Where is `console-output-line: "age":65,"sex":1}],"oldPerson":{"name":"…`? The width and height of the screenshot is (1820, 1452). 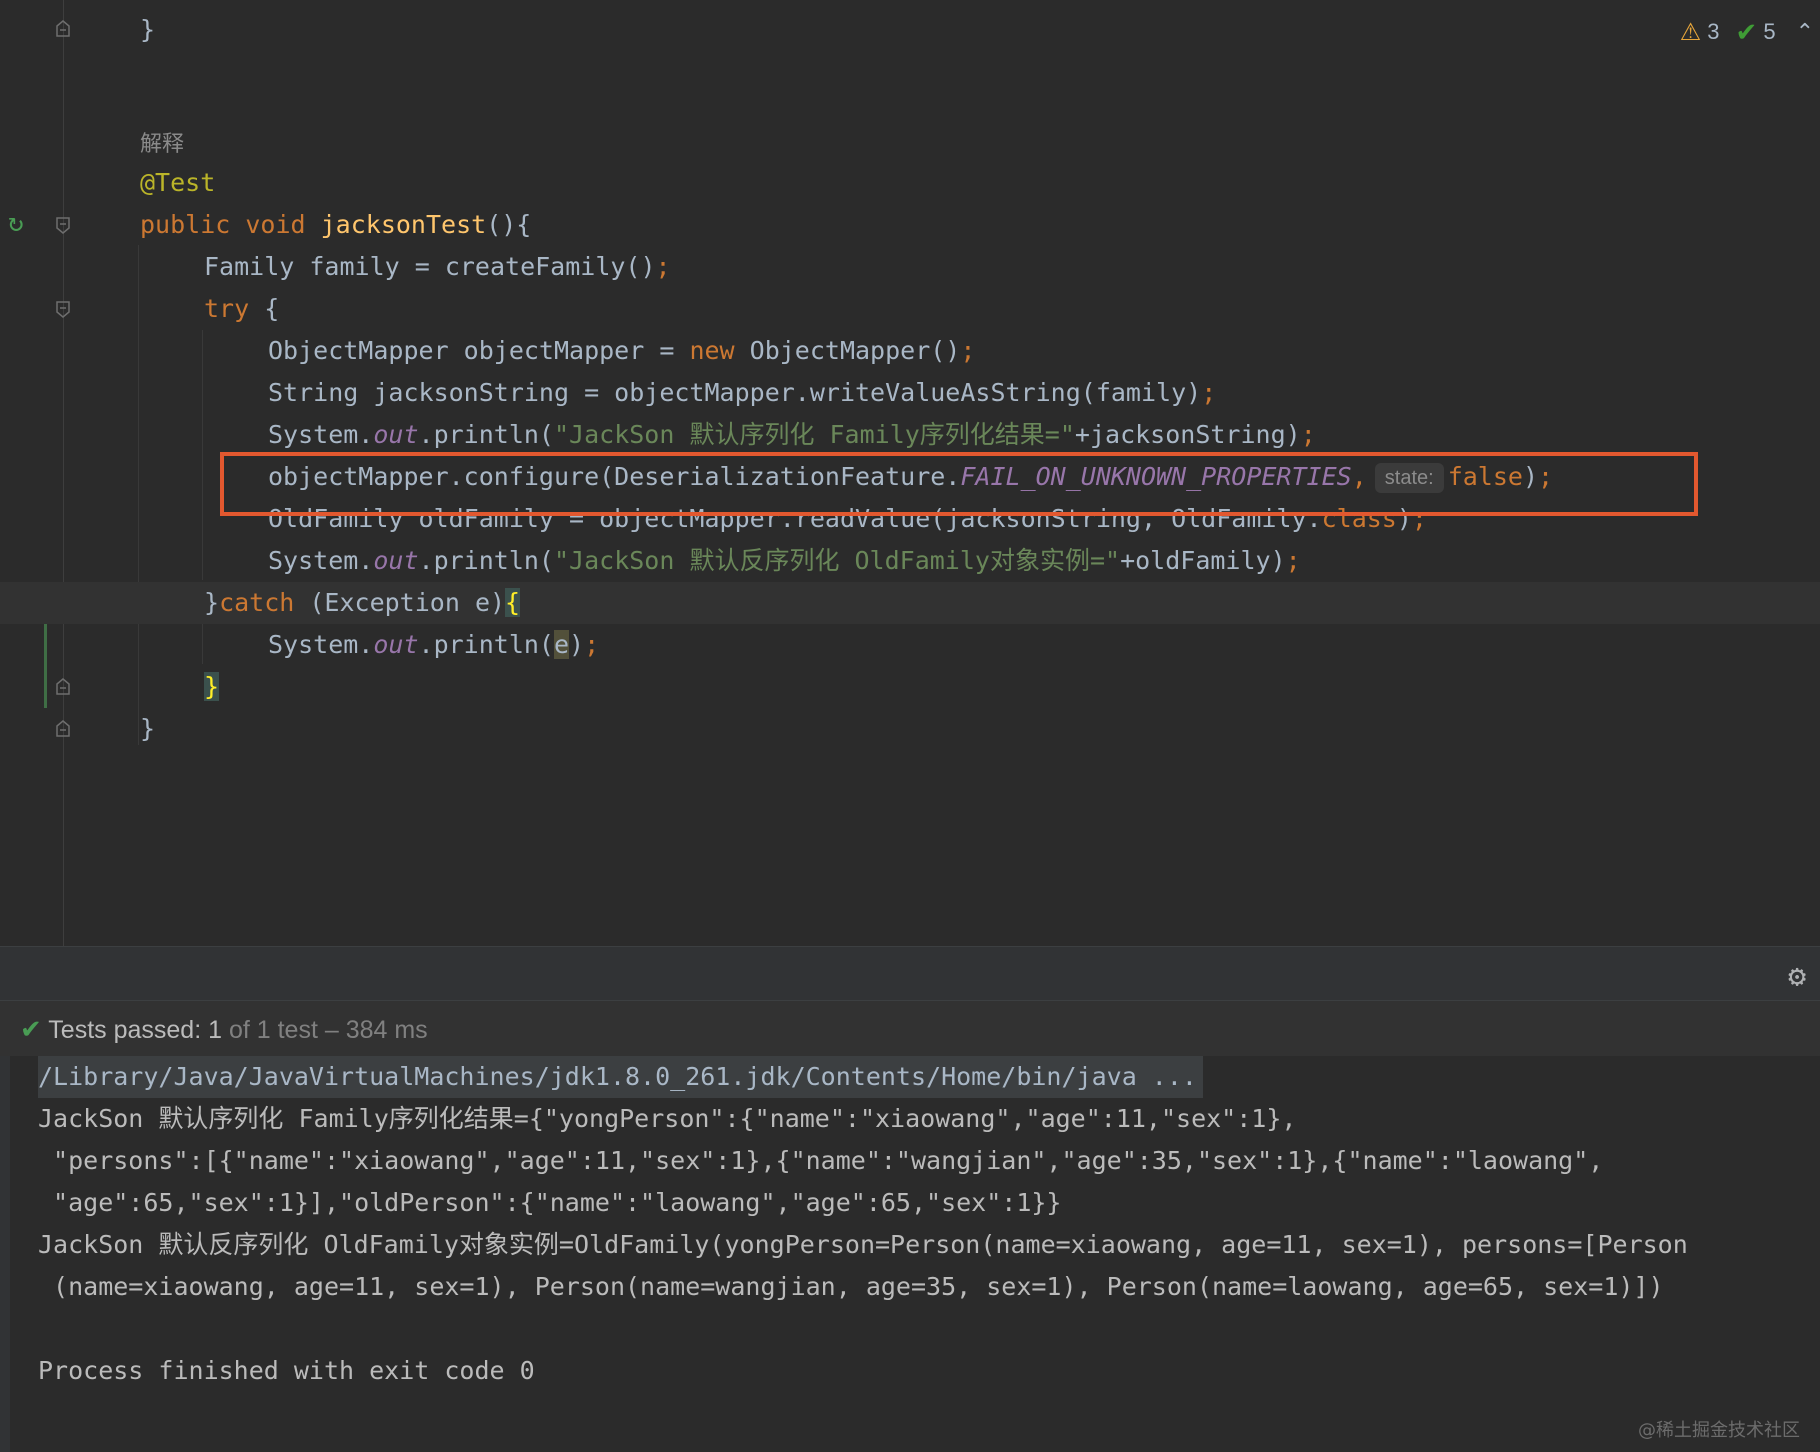
console-output-line: "age":65,"sex":1}],"oldPerson":{"name":"… is located at coordinates (550, 1202).